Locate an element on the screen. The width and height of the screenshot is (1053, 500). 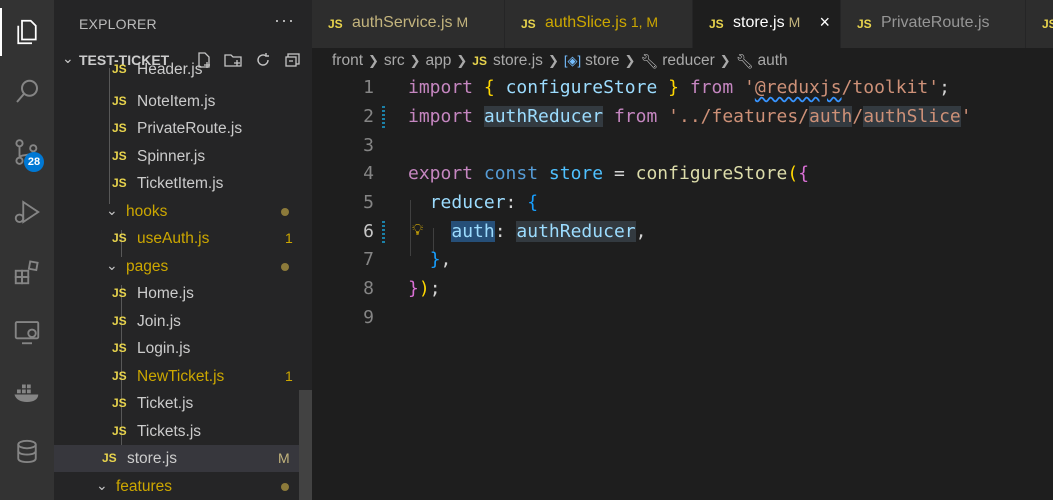
breadcrumb-symbol: auth is located at coordinates (772, 61).